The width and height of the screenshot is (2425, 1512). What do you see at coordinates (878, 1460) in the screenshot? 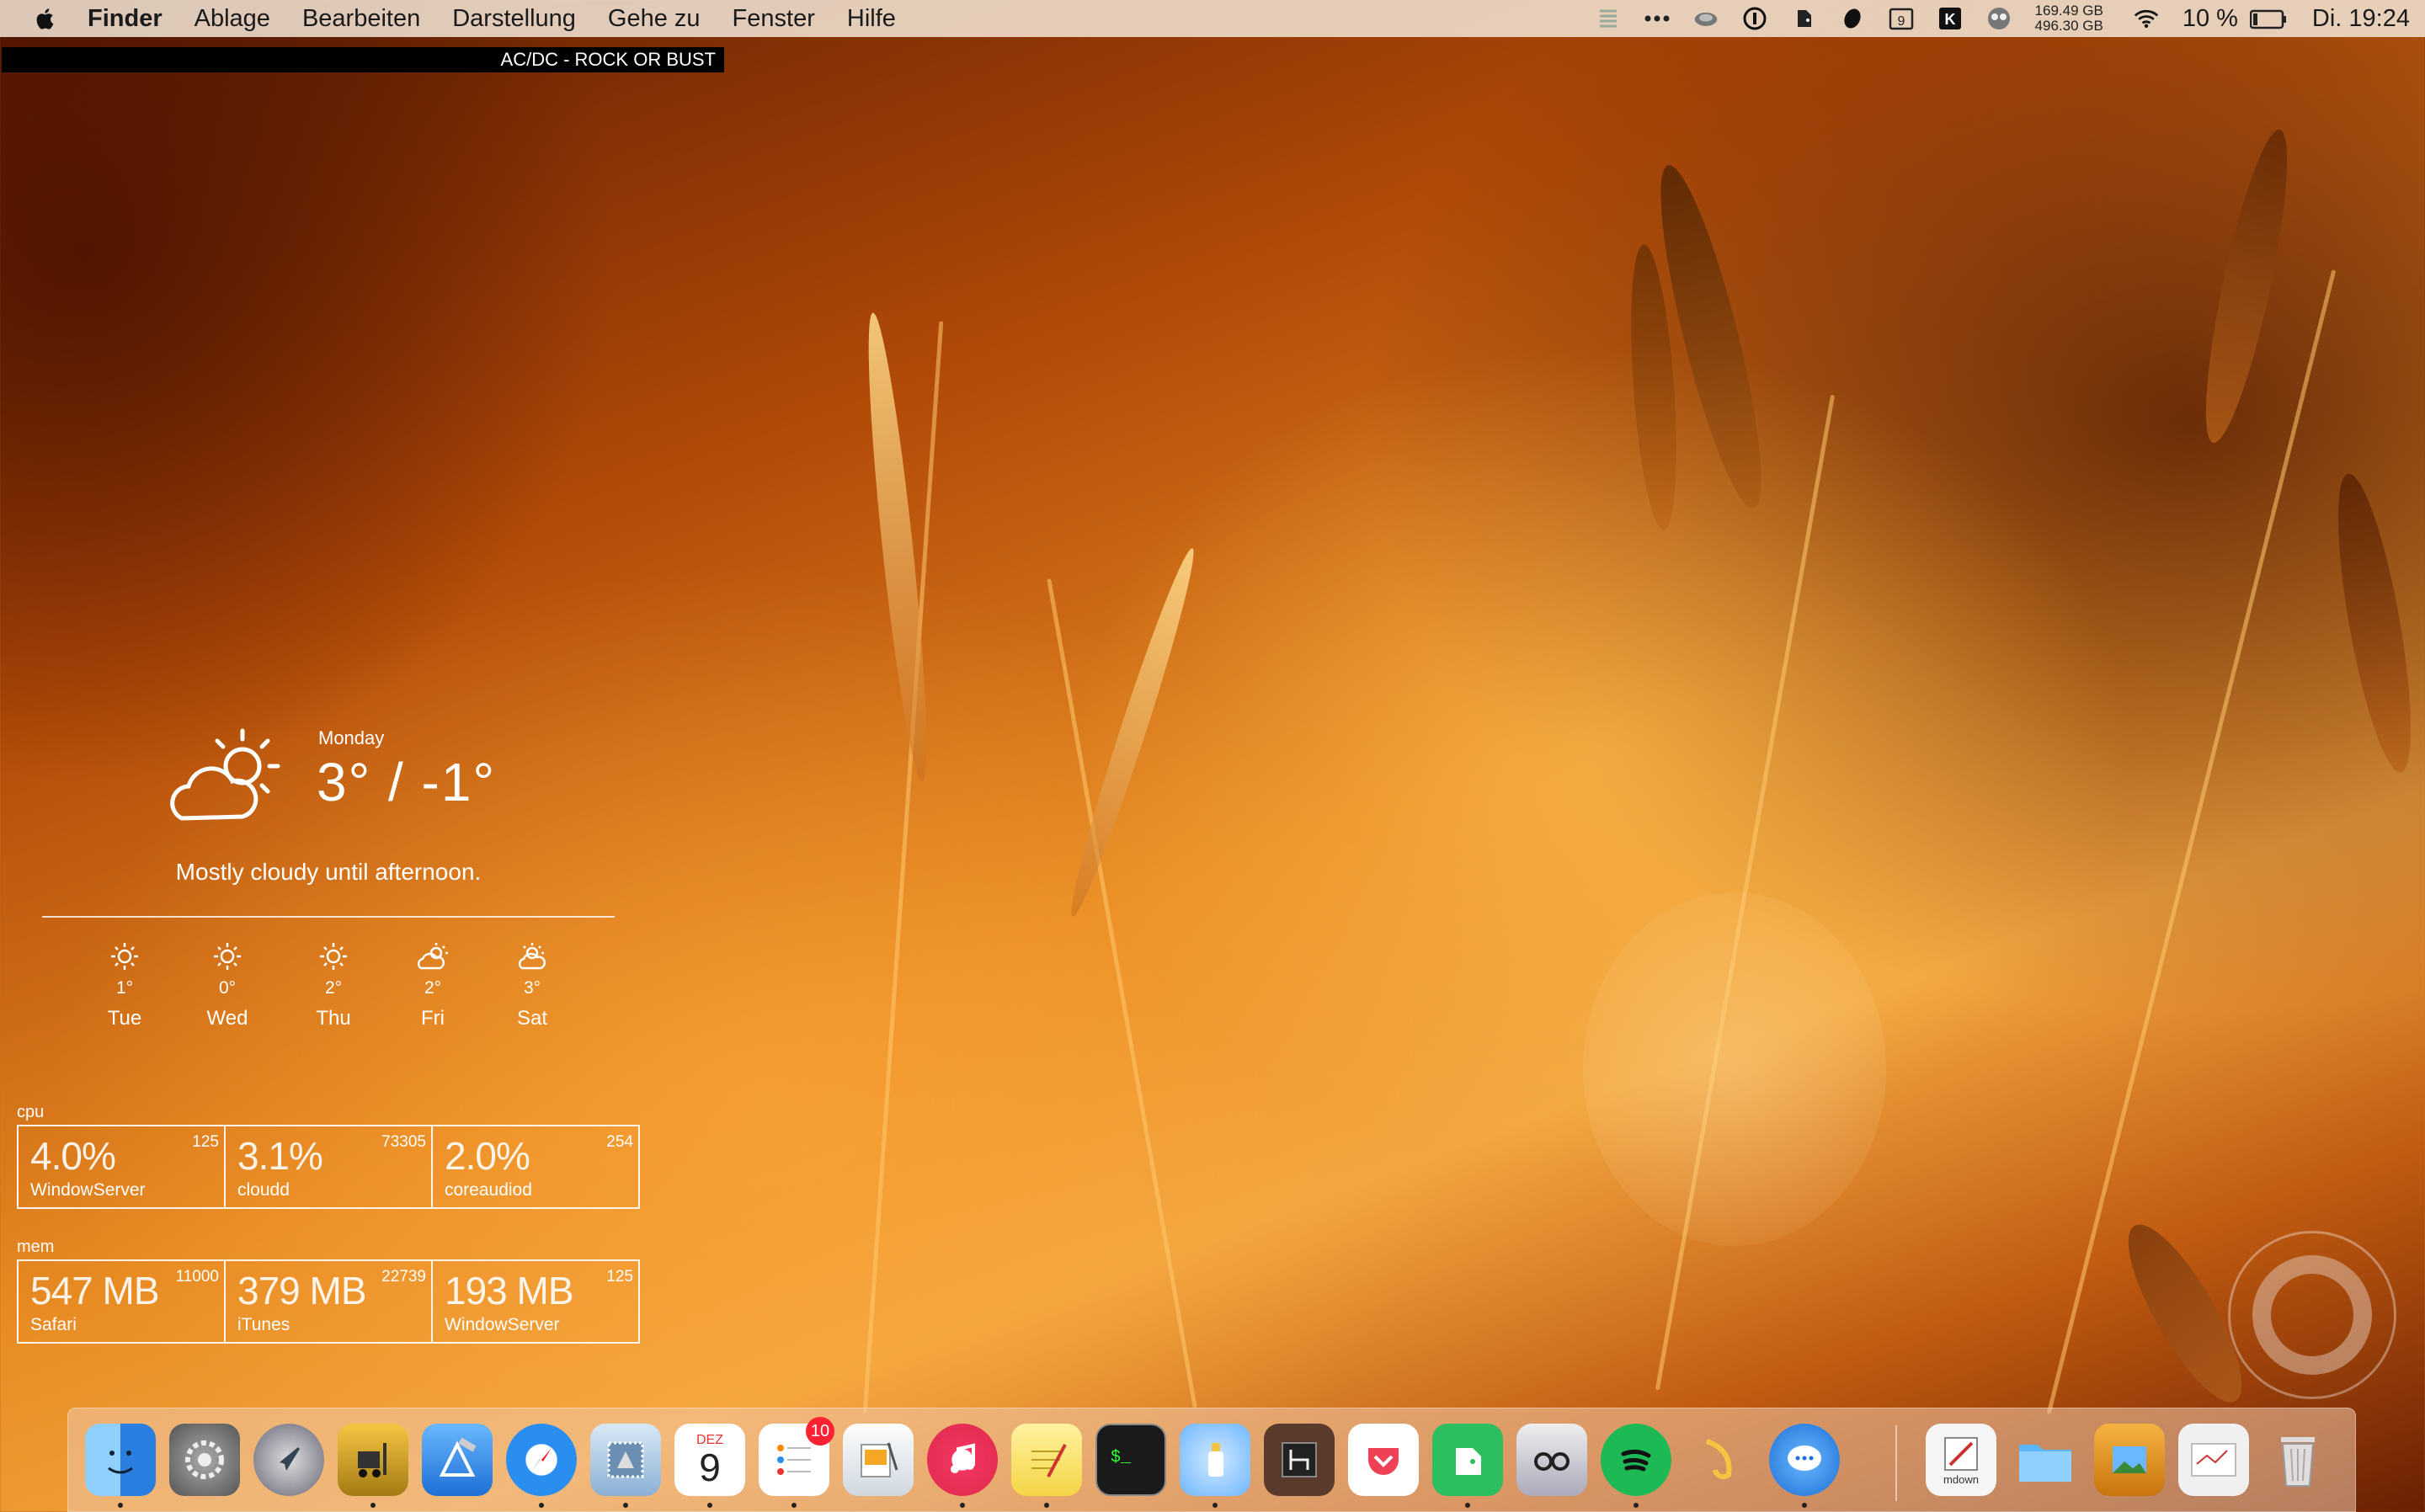
I see `dock-preview` at bounding box center [878, 1460].